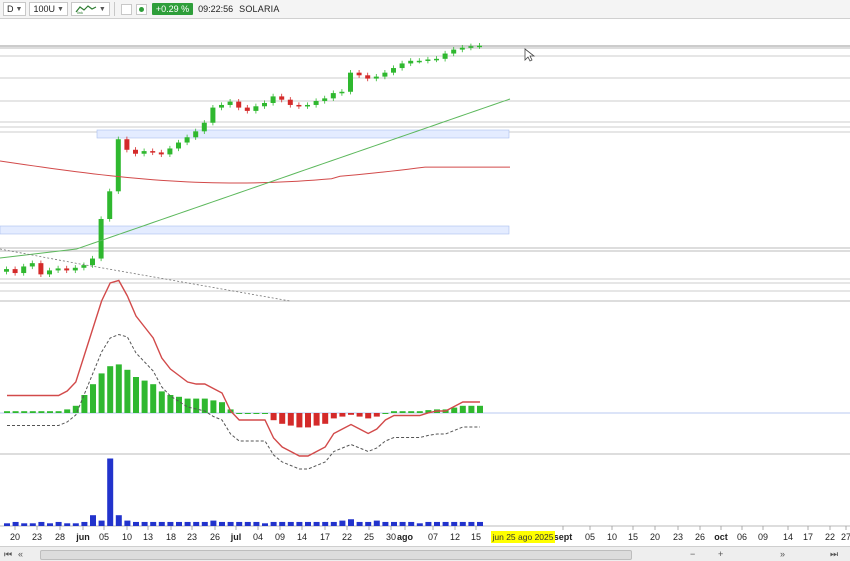 Image resolution: width=850 pixels, height=561 pixels. I want to click on date-tick-label: 15, so click(633, 537).